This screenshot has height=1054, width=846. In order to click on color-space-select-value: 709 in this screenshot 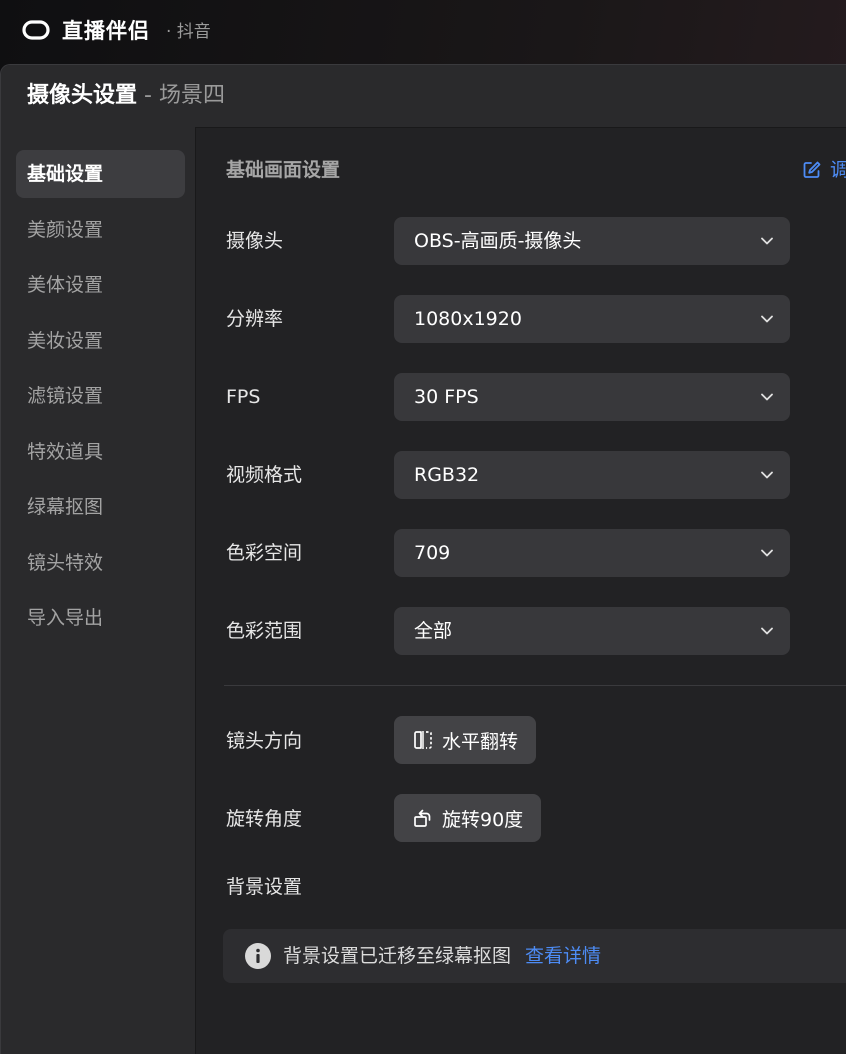, I will do `click(432, 553)`.